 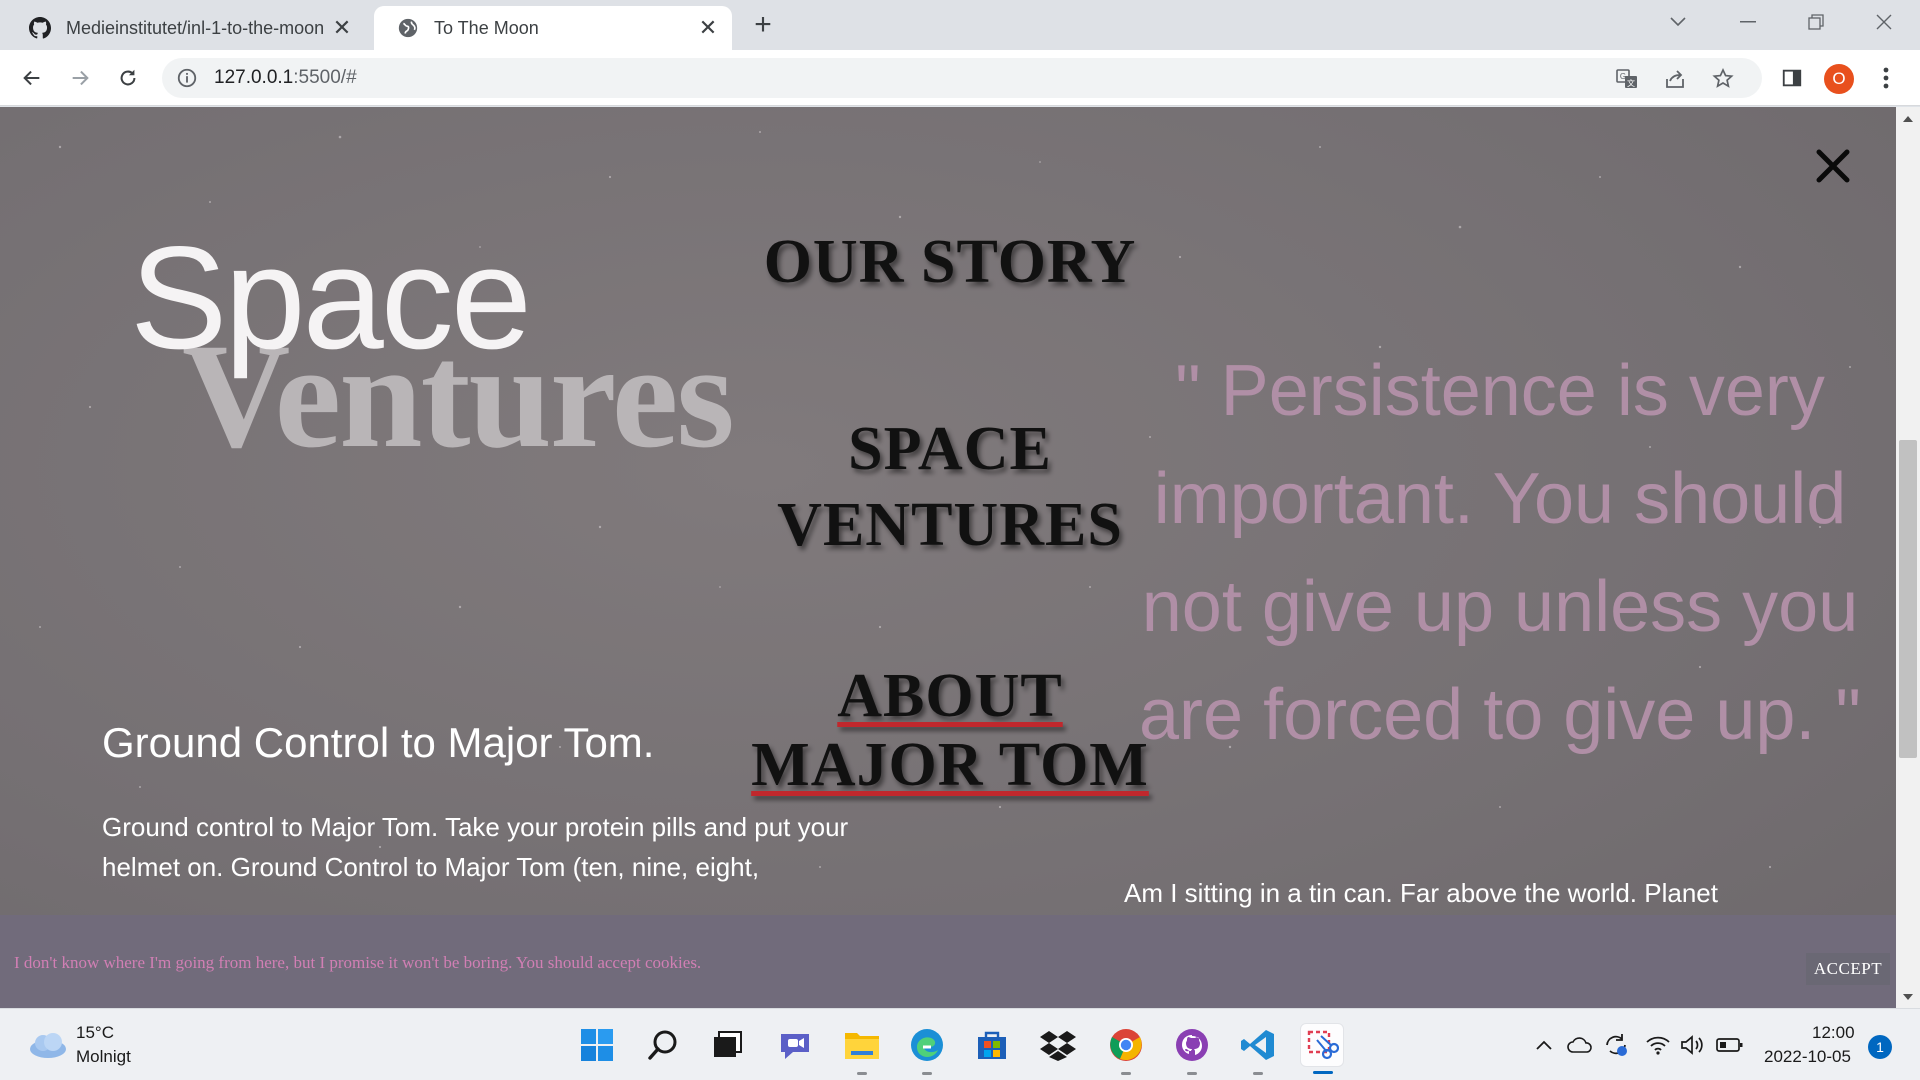 I want to click on tab-search-icon, so click(x=1678, y=22).